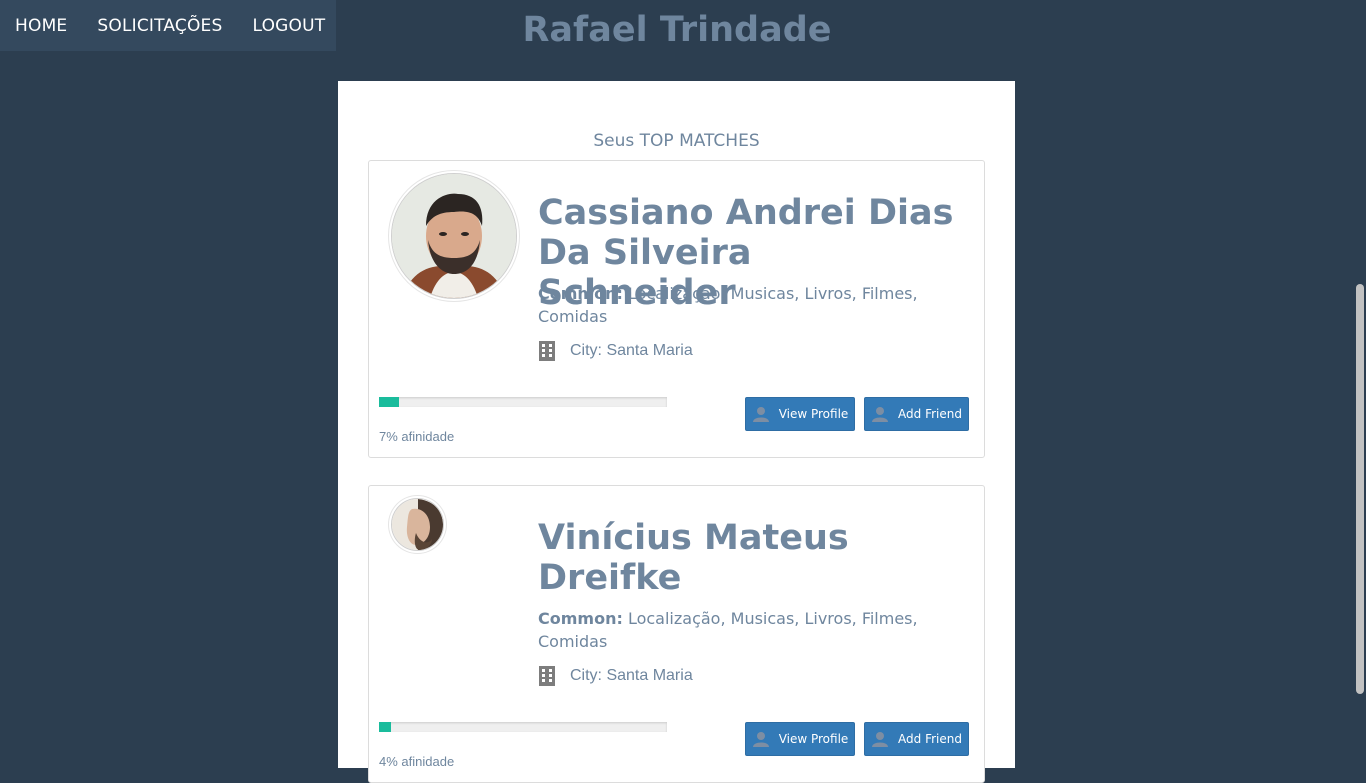  Describe the element at coordinates (417, 436) in the screenshot. I see `affinity-text: 7% afinidade` at that location.